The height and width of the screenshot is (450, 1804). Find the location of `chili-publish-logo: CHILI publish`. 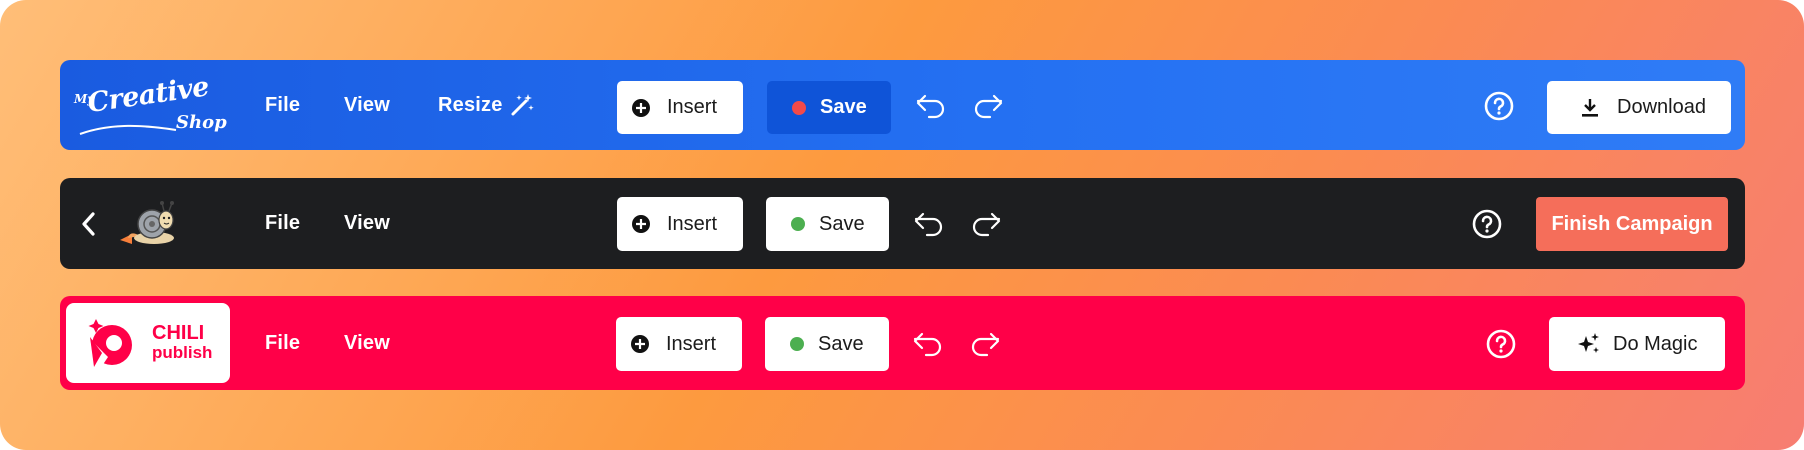

chili-publish-logo: CHILI publish is located at coordinates (148, 343).